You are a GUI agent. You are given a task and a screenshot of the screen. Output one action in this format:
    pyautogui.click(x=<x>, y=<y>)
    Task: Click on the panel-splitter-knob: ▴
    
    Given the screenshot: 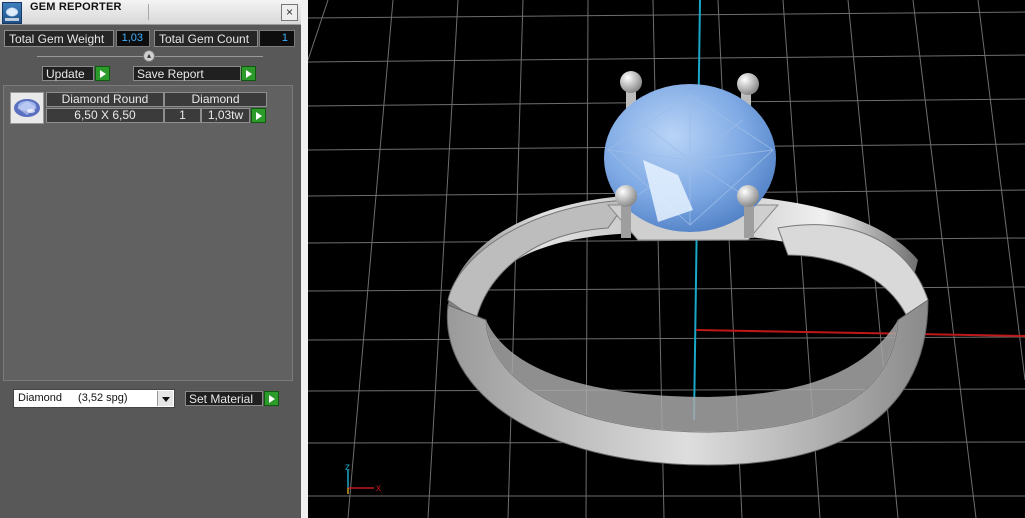 What is the action you would take?
    pyautogui.click(x=149, y=56)
    